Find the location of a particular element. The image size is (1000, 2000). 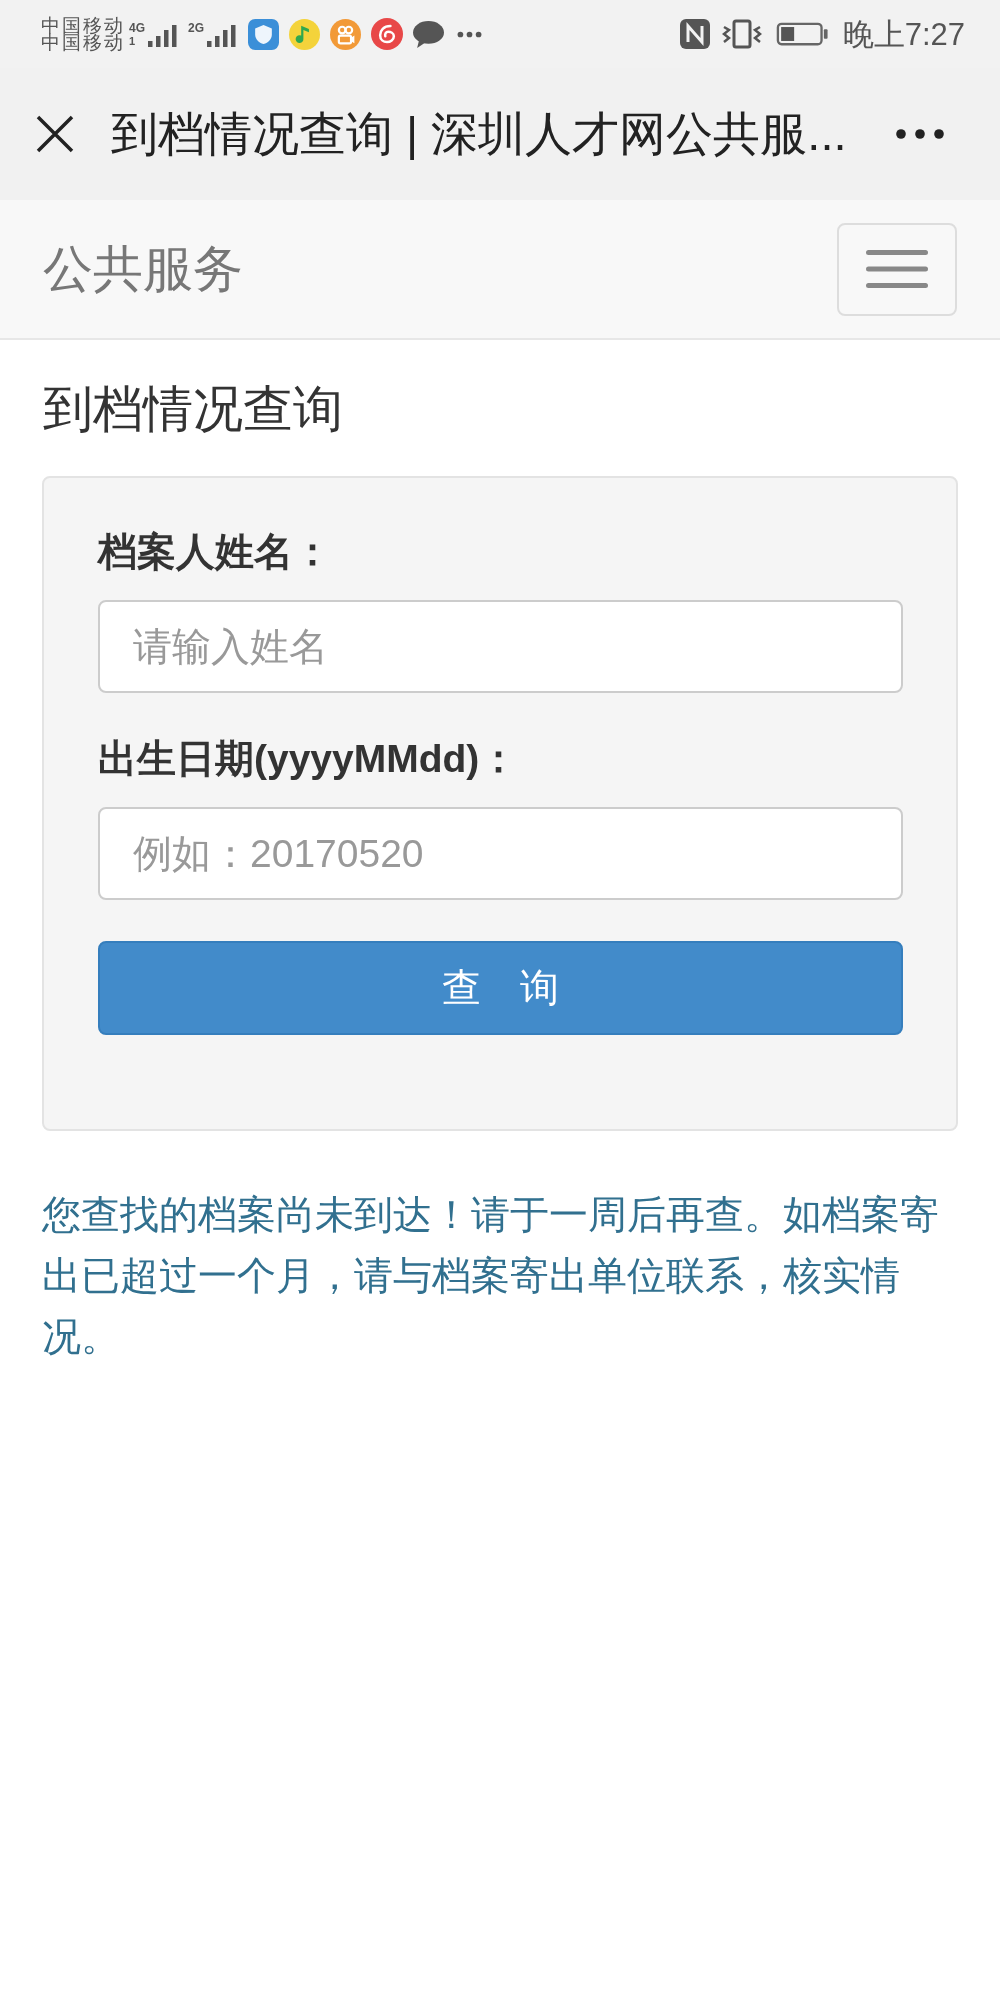

text-input: 例如：20170520 is located at coordinates (500, 853).